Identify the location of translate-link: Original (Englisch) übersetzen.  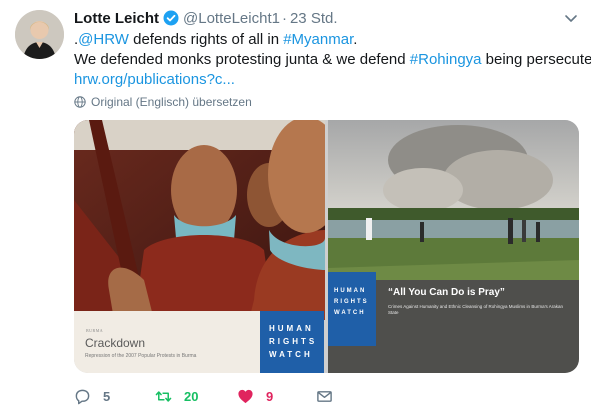
(163, 102).